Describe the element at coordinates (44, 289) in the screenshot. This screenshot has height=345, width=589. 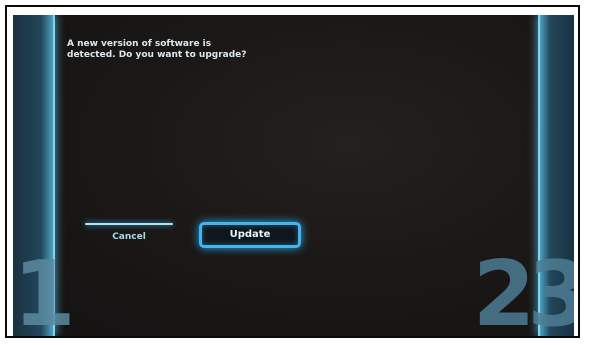
I see `step-indicator-1: 1` at that location.